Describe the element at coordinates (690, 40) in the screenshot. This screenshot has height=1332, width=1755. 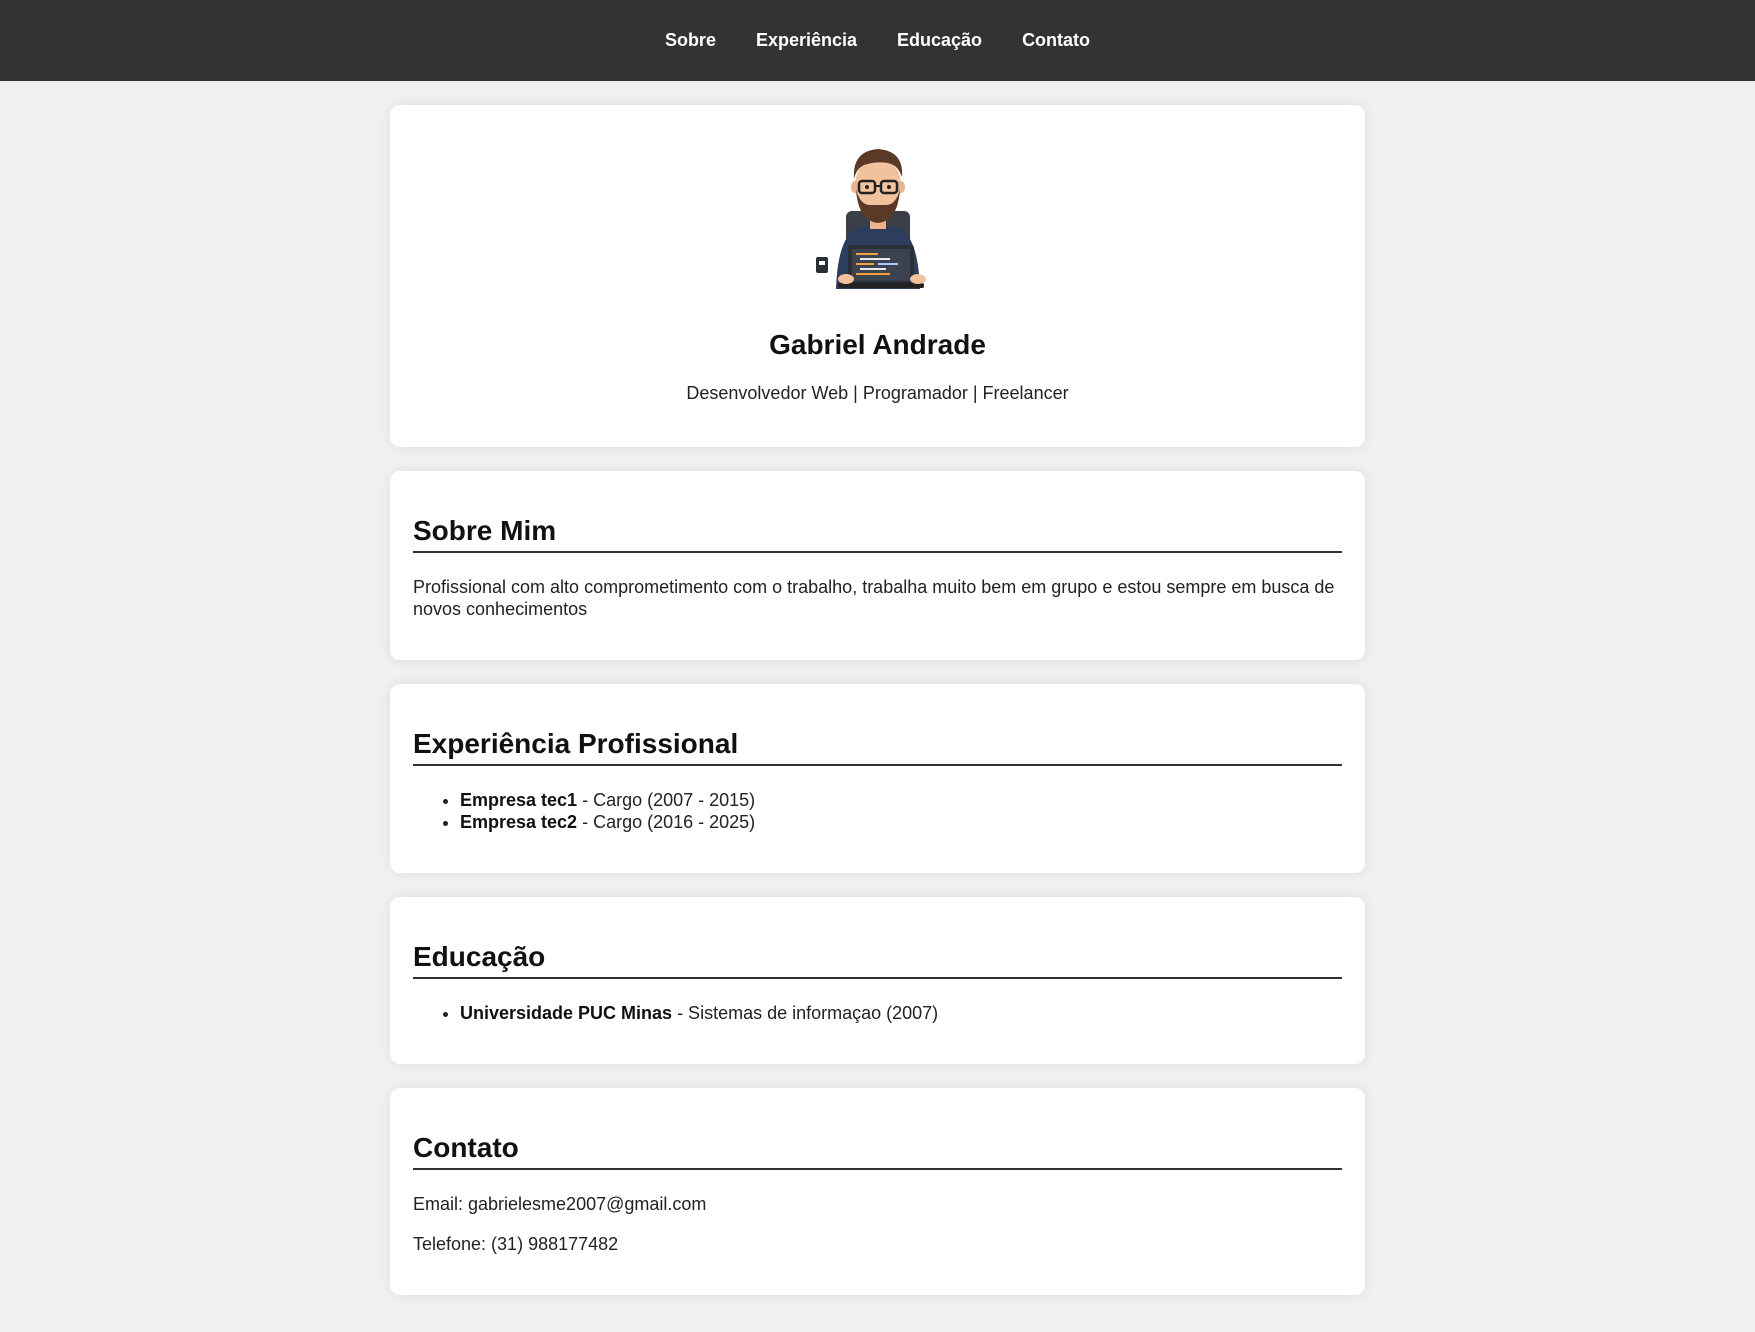
I see `nav-link-sobre: Sobre` at that location.